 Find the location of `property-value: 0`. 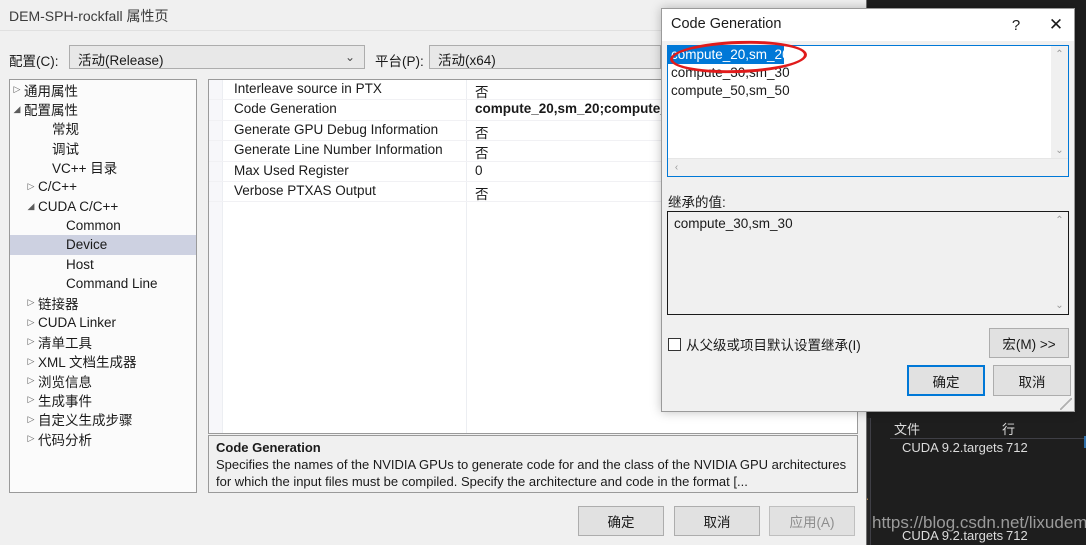

property-value: 0 is located at coordinates (479, 170).